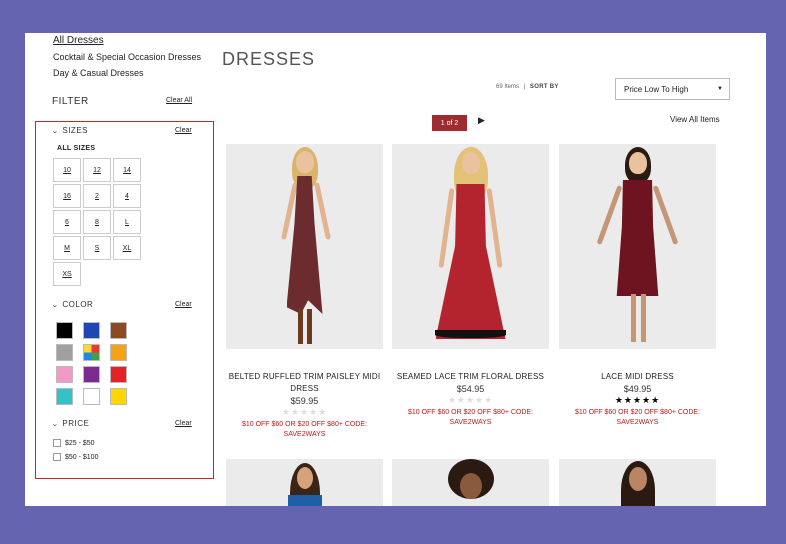  What do you see at coordinates (76, 148) in the screenshot?
I see `all-sizes-label: ALL SIZES` at bounding box center [76, 148].